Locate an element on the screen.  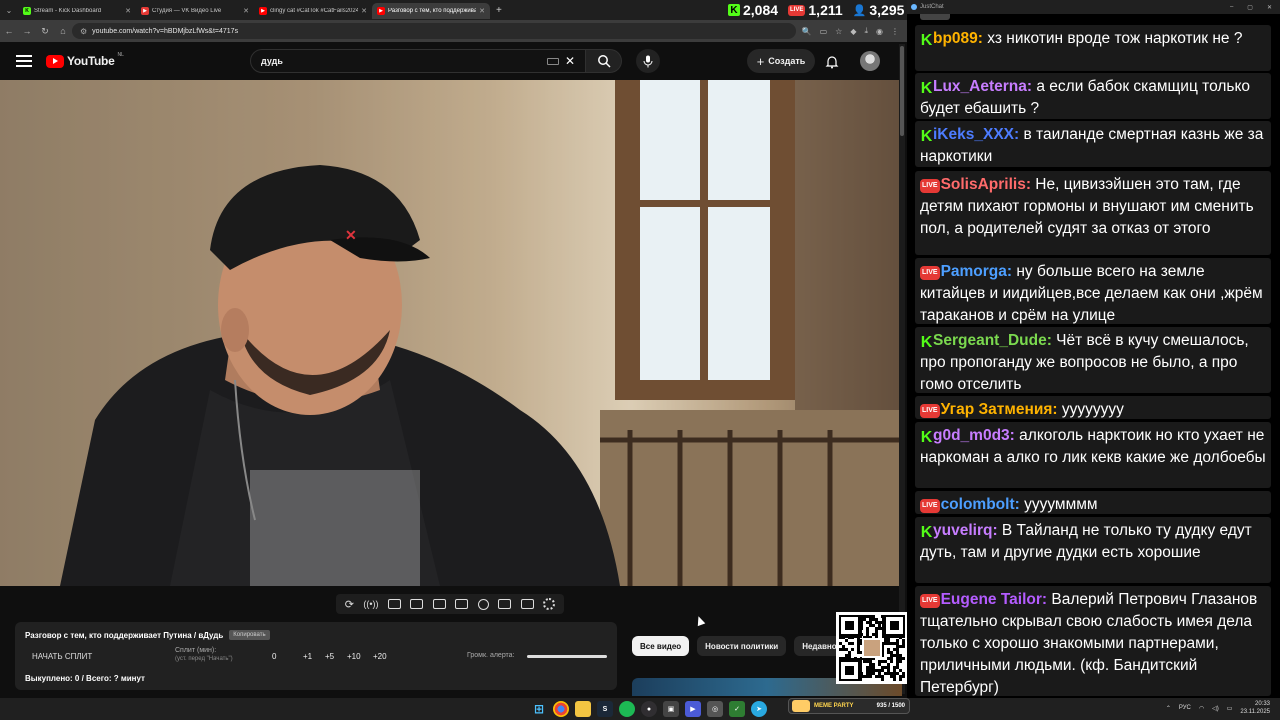
browser-tab: ▶ Студия — VK Видео Live ✕ is located at coordinates (195, 11).